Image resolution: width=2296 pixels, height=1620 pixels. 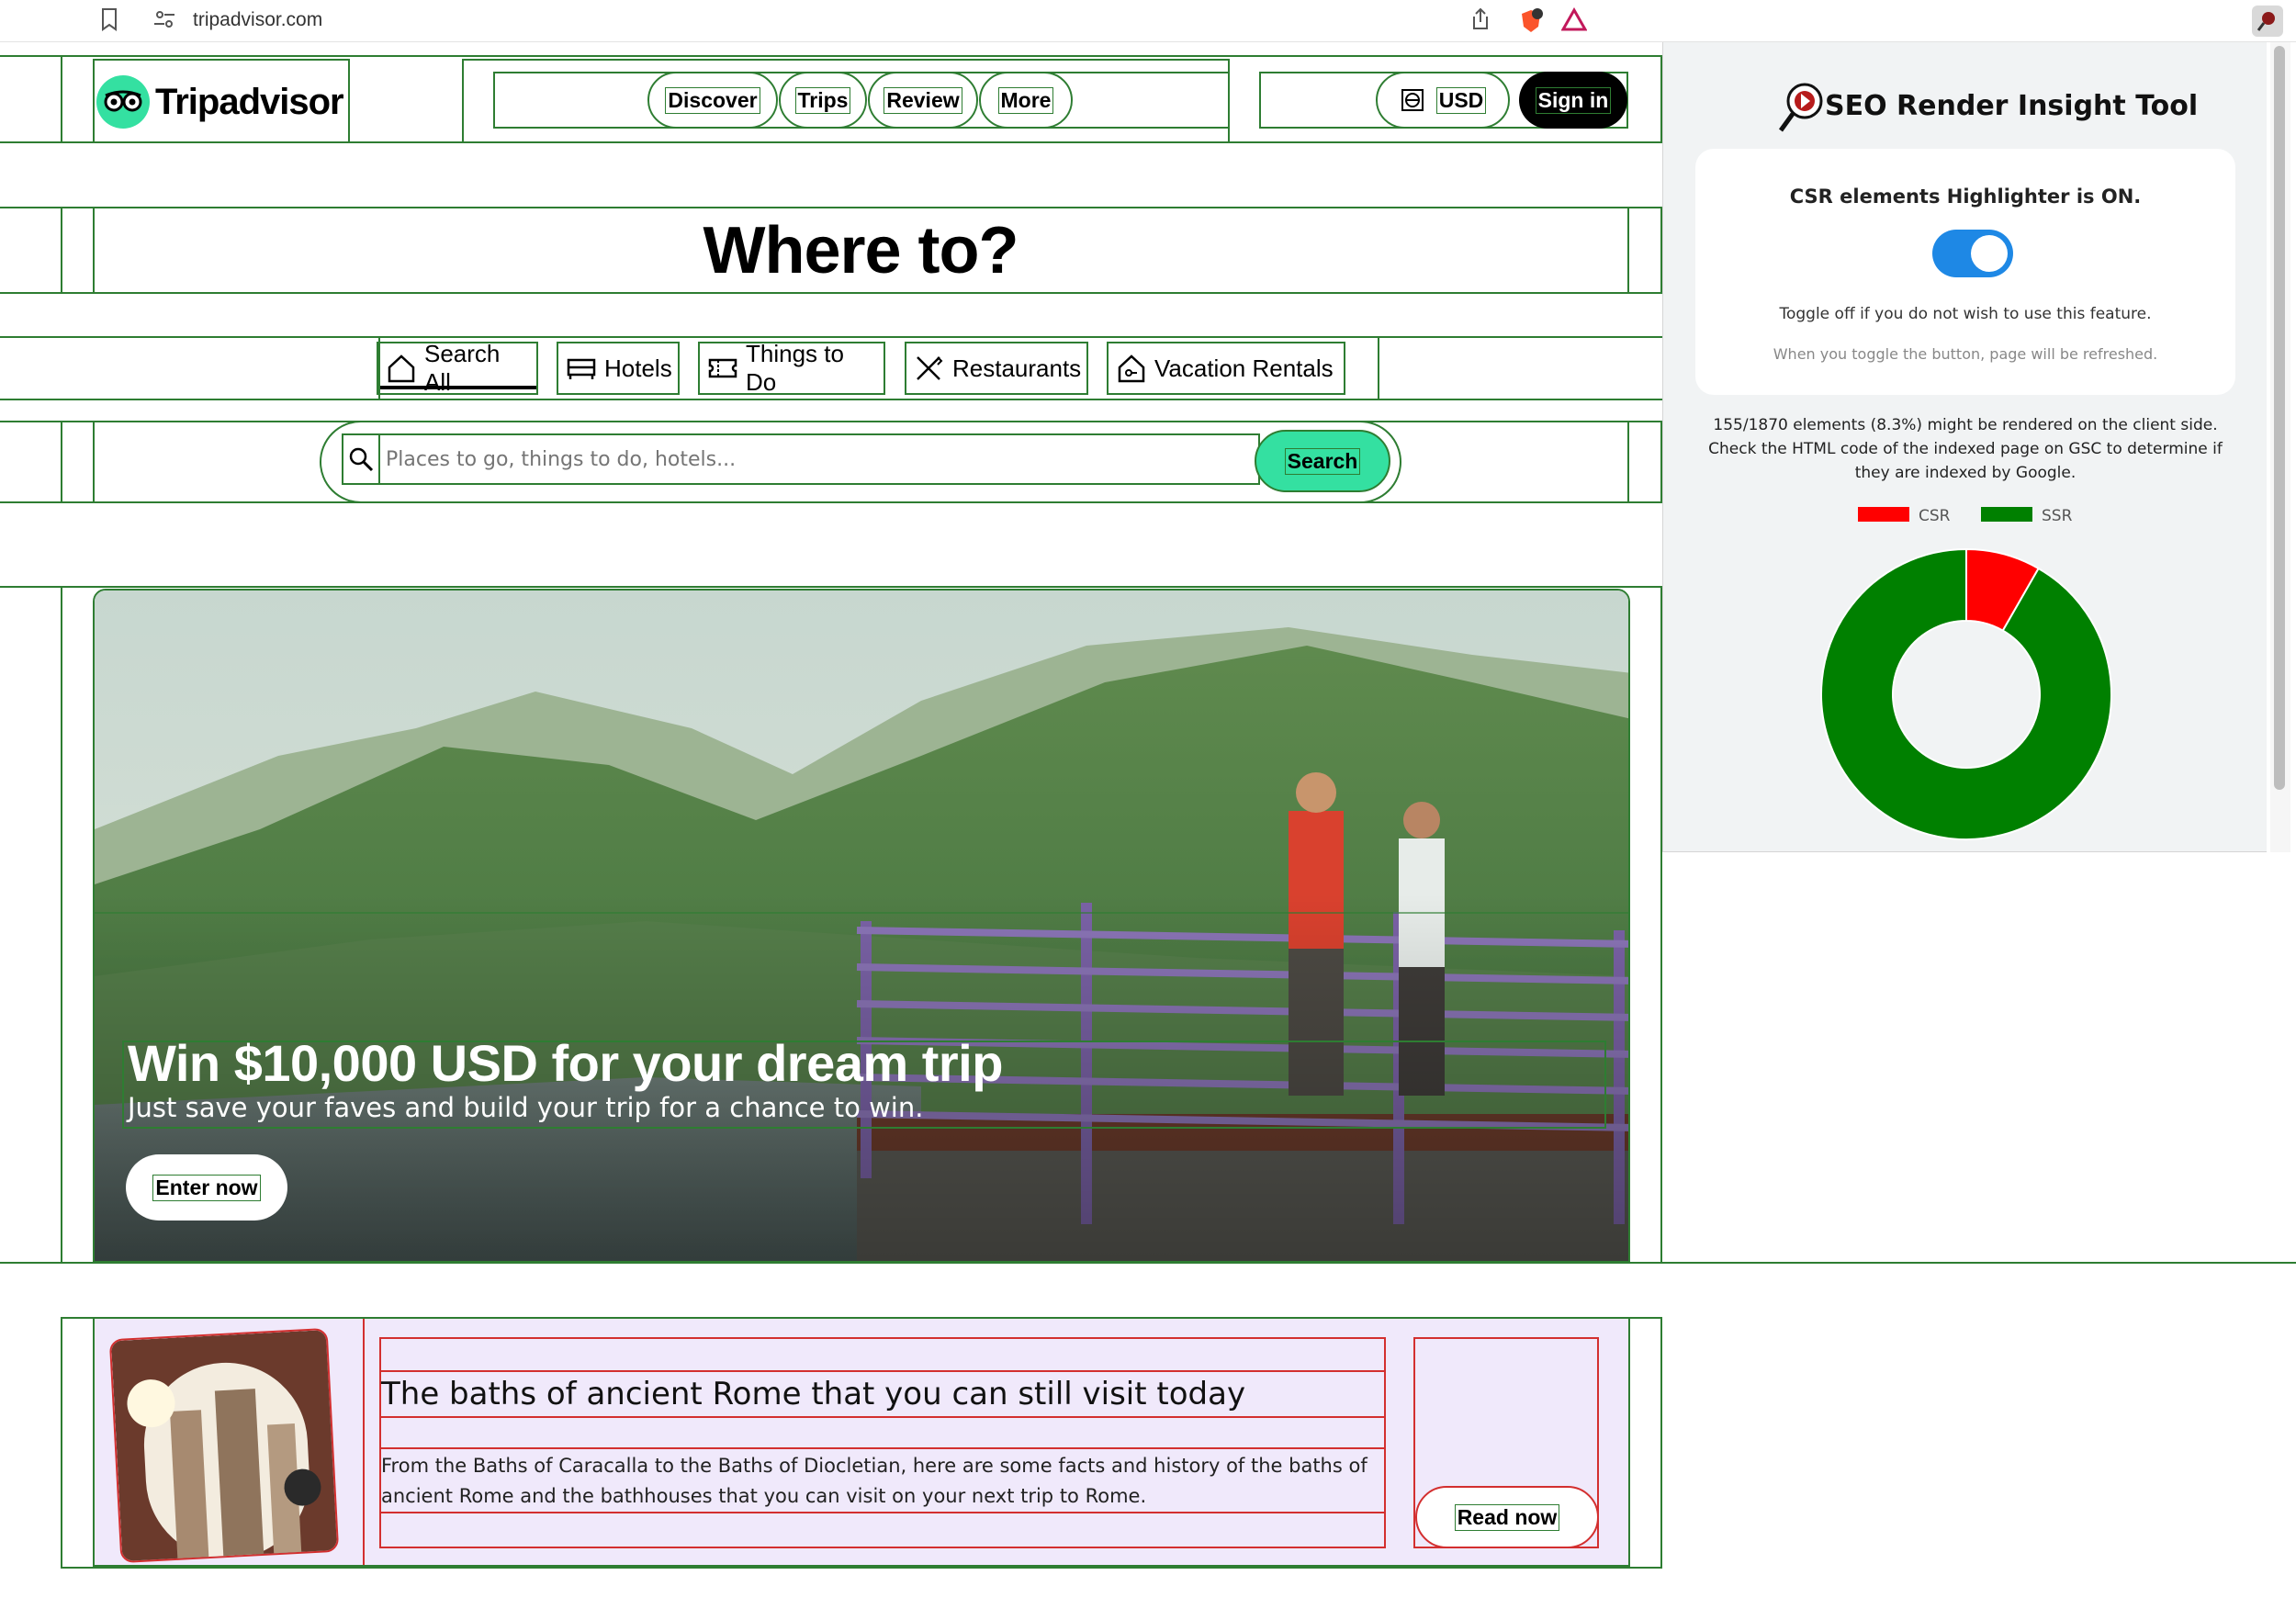 What do you see at coordinates (565, 1063) in the screenshot?
I see `promo-title: Win $10,000 USD for your dream trip` at bounding box center [565, 1063].